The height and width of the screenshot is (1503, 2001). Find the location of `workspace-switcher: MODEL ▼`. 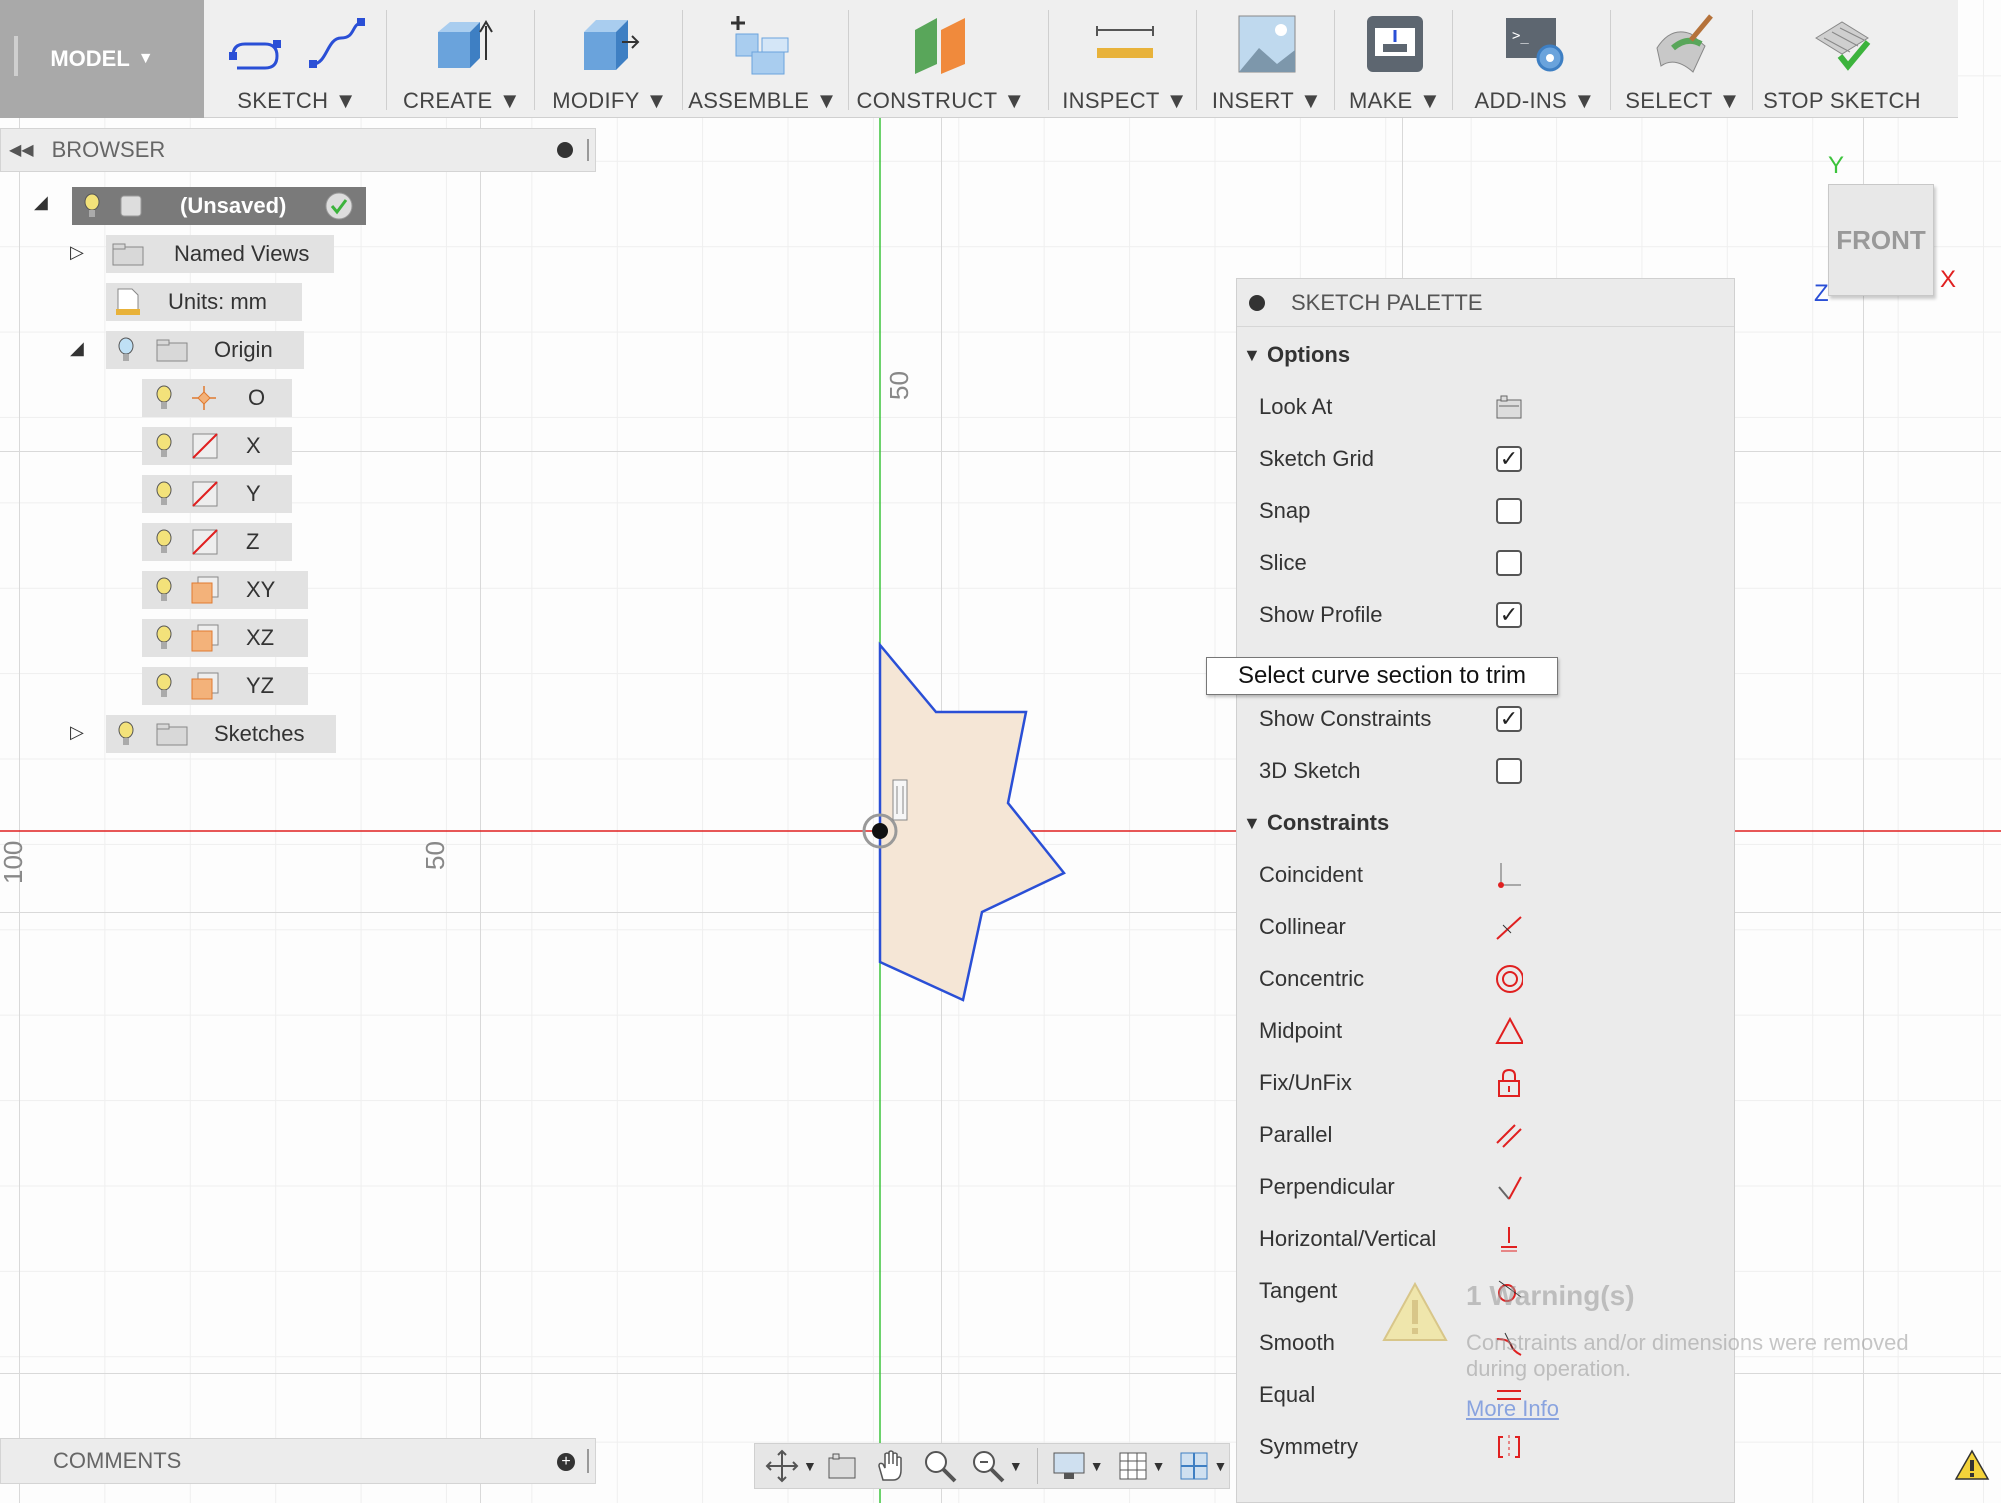

workspace-switcher: MODEL ▼ is located at coordinates (102, 59).